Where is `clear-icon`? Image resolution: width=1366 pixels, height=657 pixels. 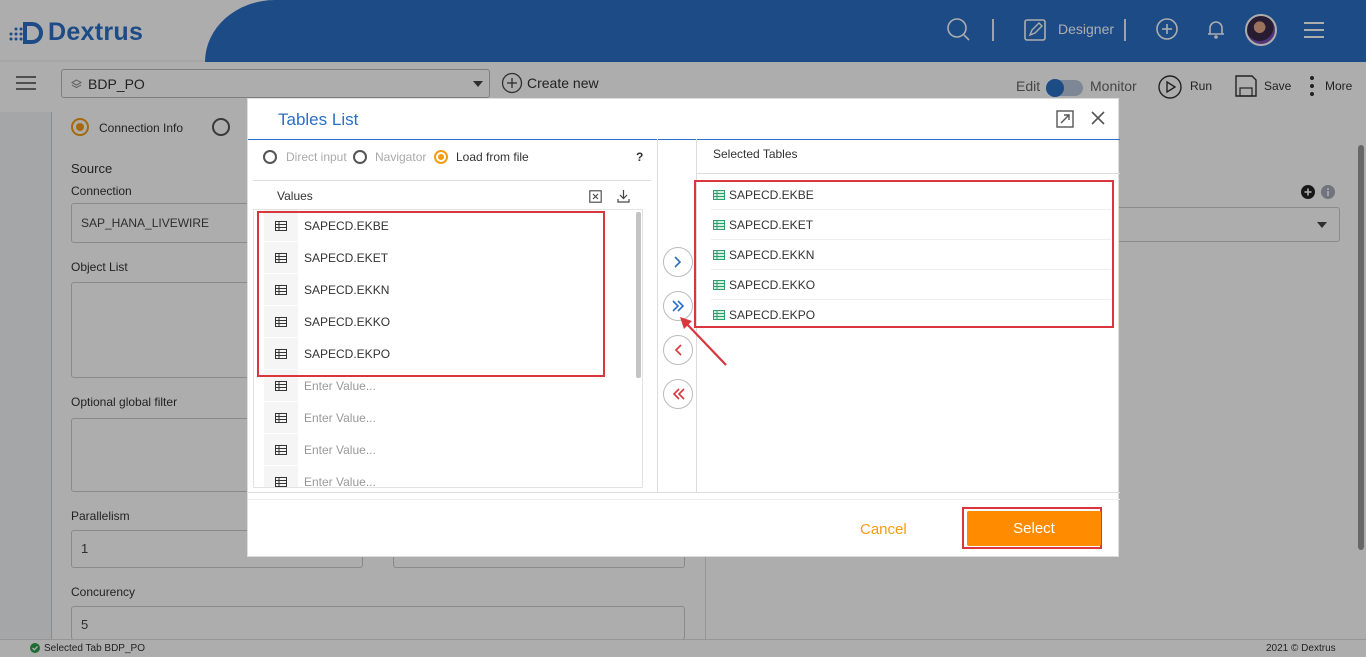
clear-icon is located at coordinates (595, 196).